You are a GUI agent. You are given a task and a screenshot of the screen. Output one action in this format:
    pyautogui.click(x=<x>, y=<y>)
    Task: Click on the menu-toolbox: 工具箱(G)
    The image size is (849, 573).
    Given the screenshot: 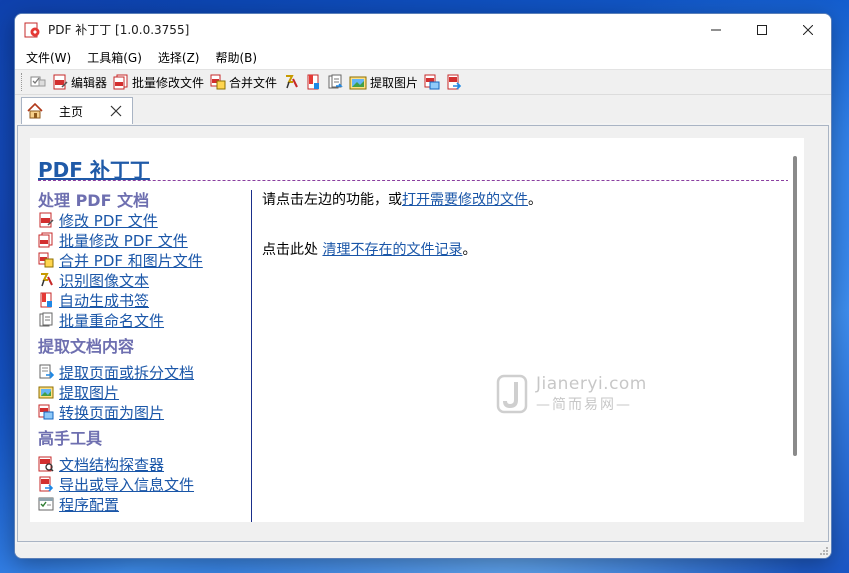 What is the action you would take?
    pyautogui.click(x=114, y=57)
    